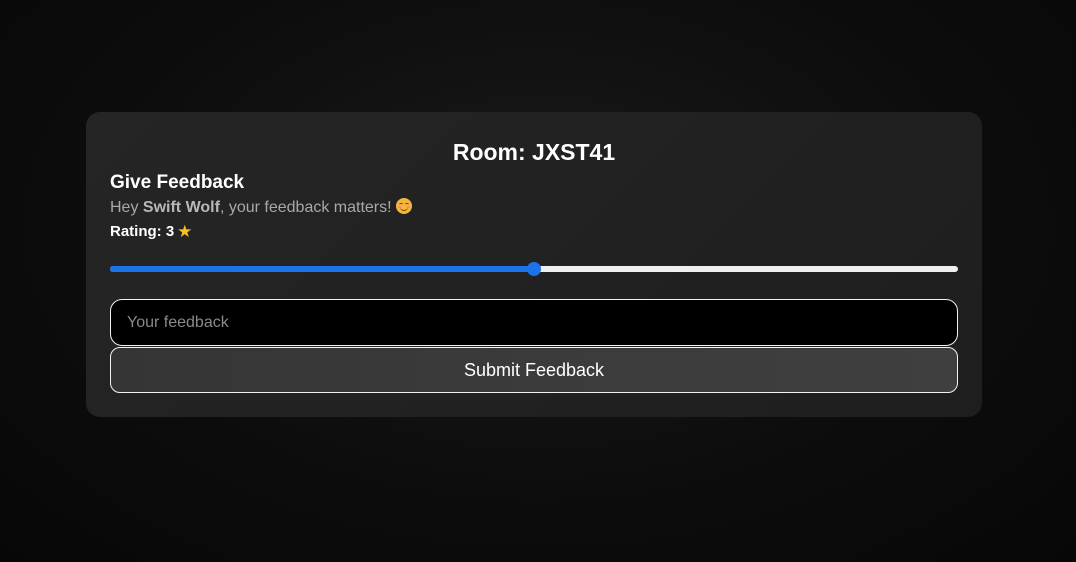 This screenshot has height=562, width=1076. Describe the element at coordinates (142, 231) in the screenshot. I see `rating-text: Rating: 3` at that location.